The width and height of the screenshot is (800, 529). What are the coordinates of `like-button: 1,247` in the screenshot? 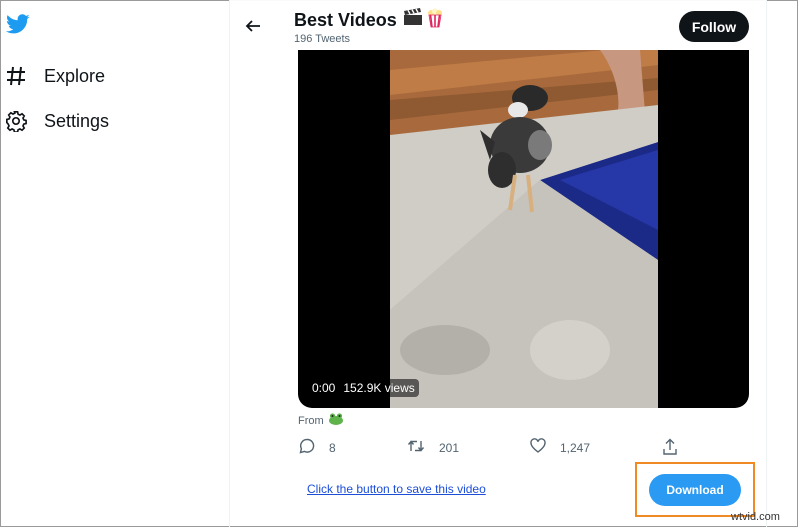 It's located at (560, 447).